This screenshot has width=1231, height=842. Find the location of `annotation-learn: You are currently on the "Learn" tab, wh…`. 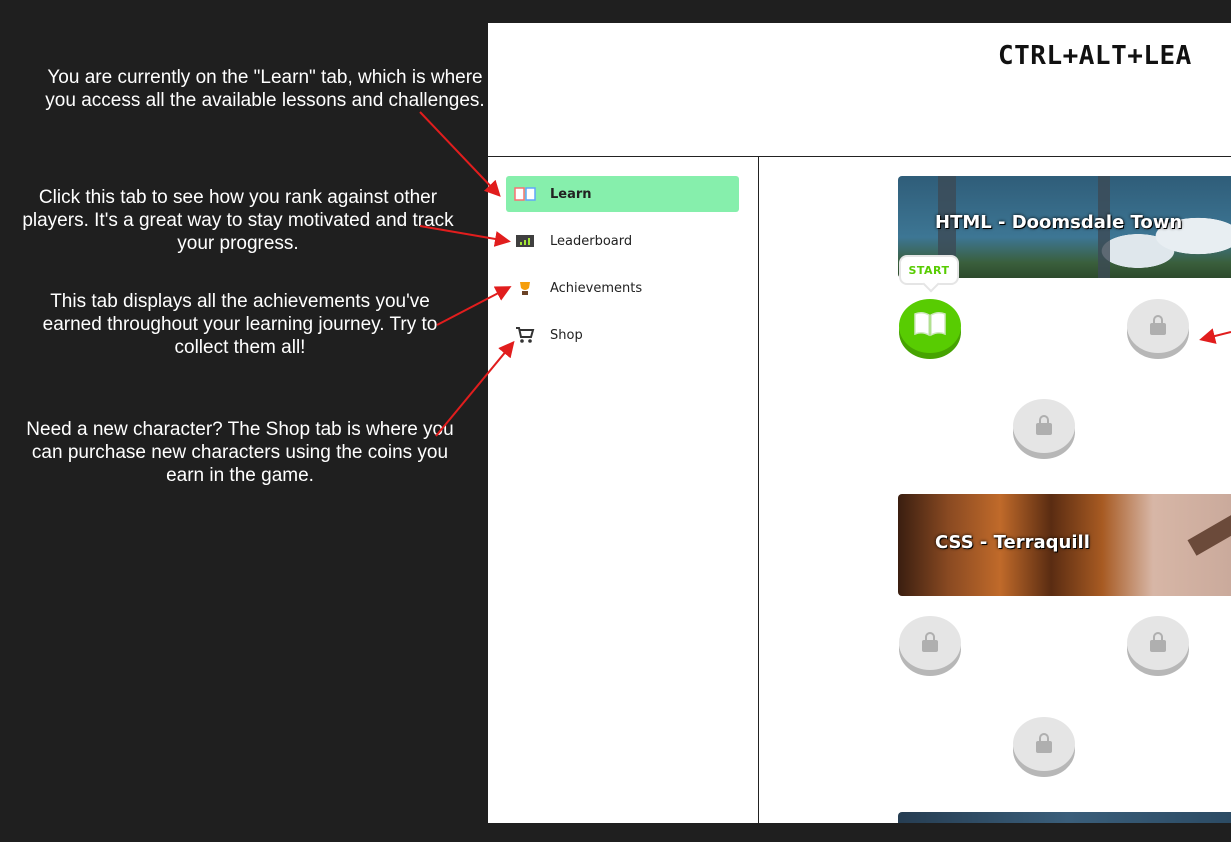

annotation-learn: You are currently on the "Learn" tab, wh… is located at coordinates (265, 89).